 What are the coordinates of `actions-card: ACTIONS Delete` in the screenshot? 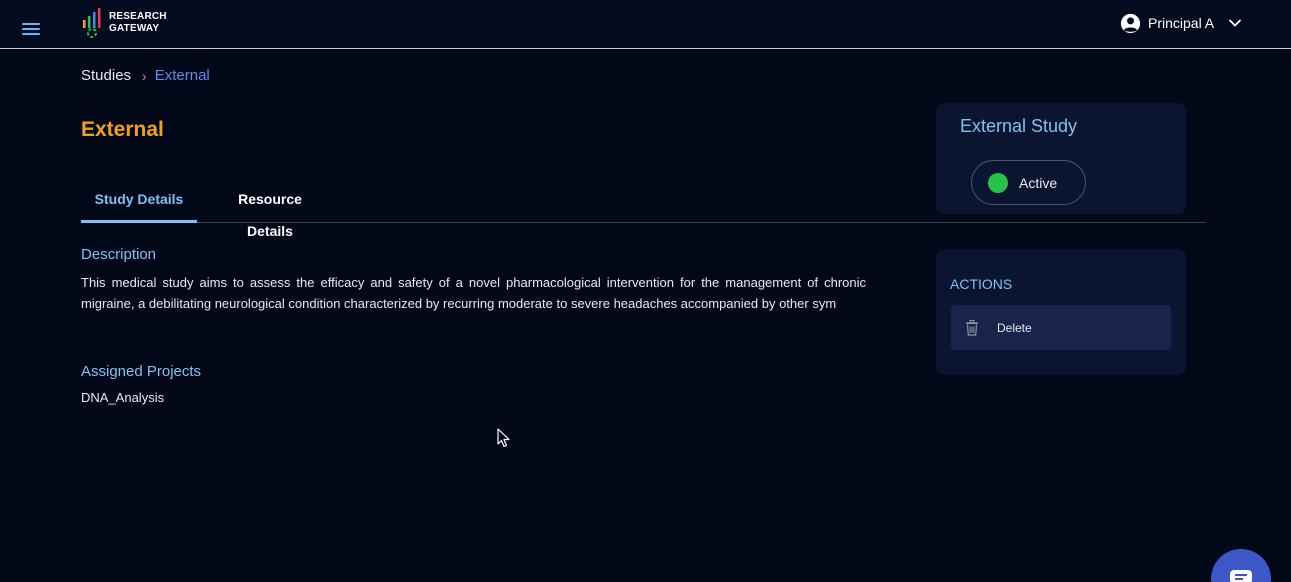 It's located at (1061, 312).